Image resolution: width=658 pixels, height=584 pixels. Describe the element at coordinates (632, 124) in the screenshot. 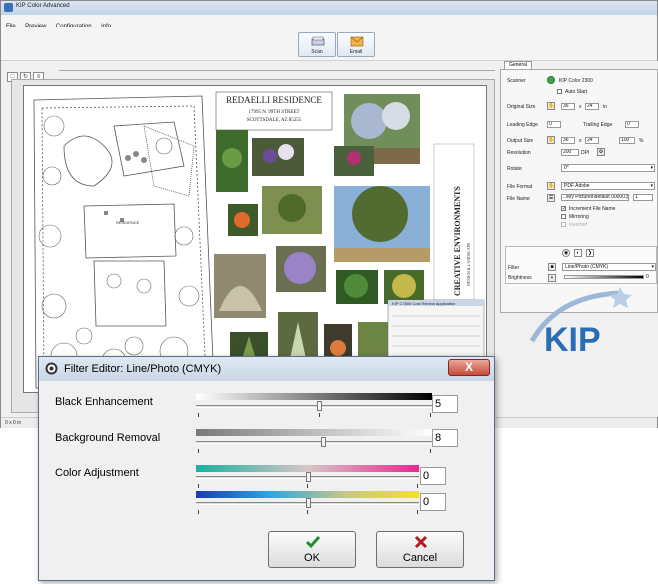

I see `trailing-edge-input: 0` at that location.